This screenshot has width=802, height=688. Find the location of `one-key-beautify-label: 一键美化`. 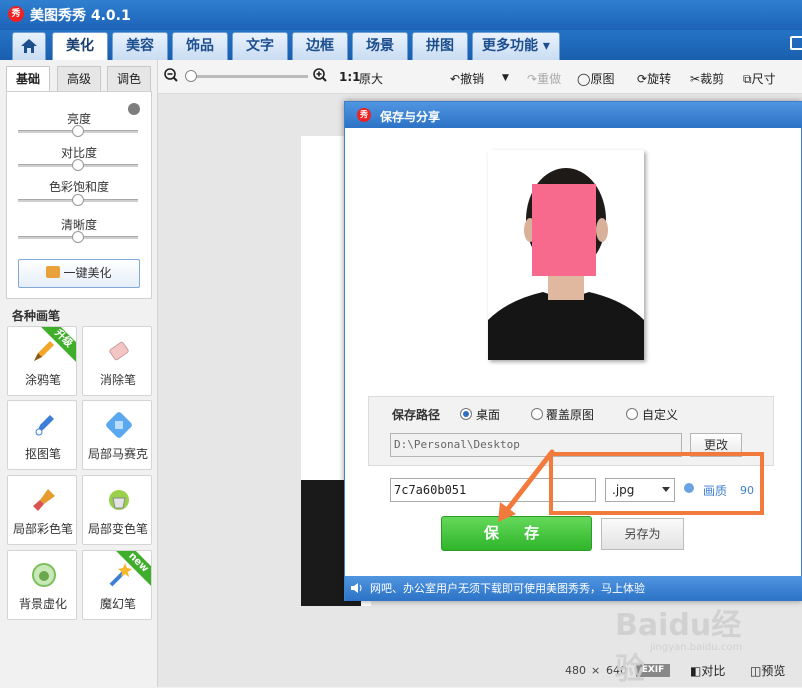

one-key-beautify-label: 一键美化 is located at coordinates (87, 273).